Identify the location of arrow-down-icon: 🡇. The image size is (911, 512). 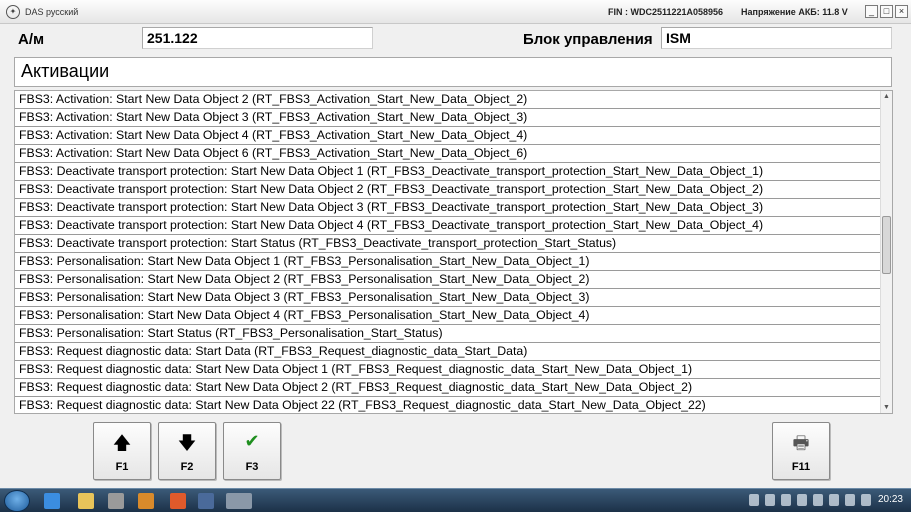
(187, 443).